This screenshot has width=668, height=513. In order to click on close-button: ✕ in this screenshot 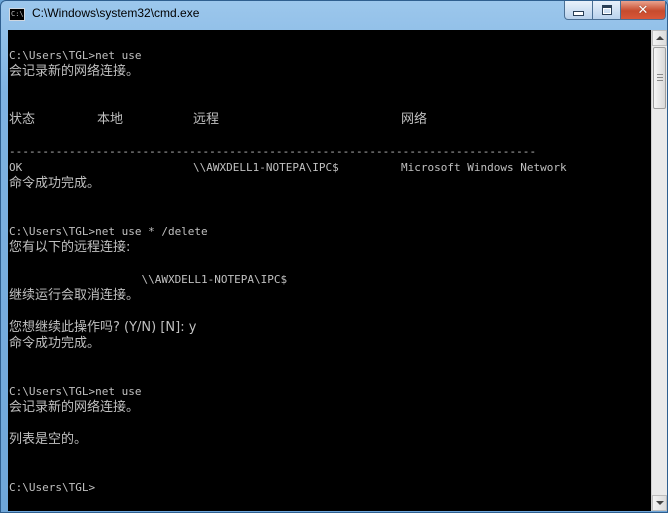, I will do `click(643, 10)`.